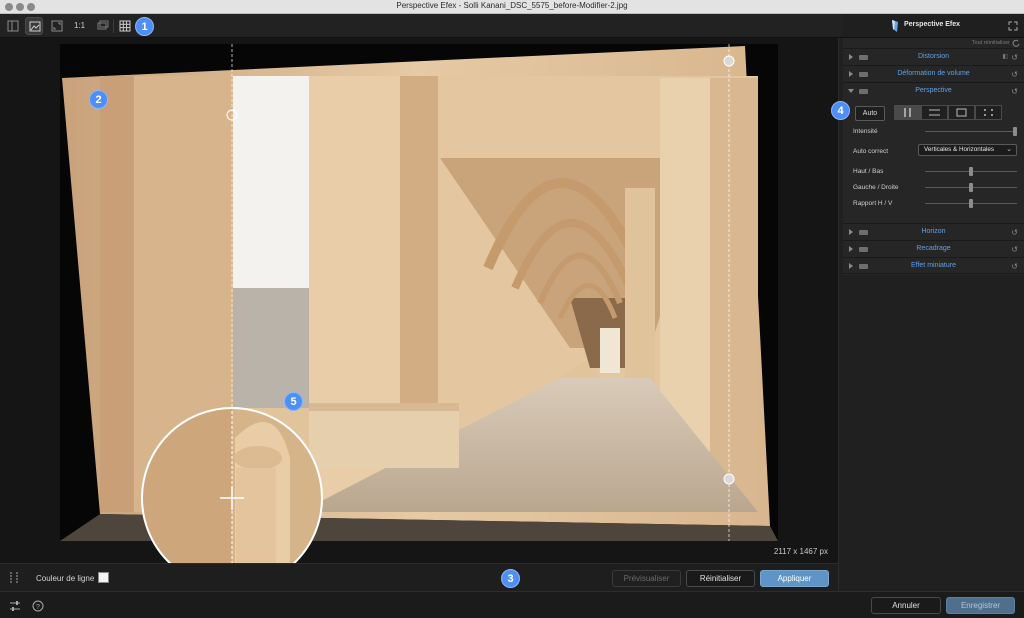 This screenshot has width=1024, height=618. I want to click on auto-correct-select: Verticales & Horizontales ⌄, so click(967, 150).